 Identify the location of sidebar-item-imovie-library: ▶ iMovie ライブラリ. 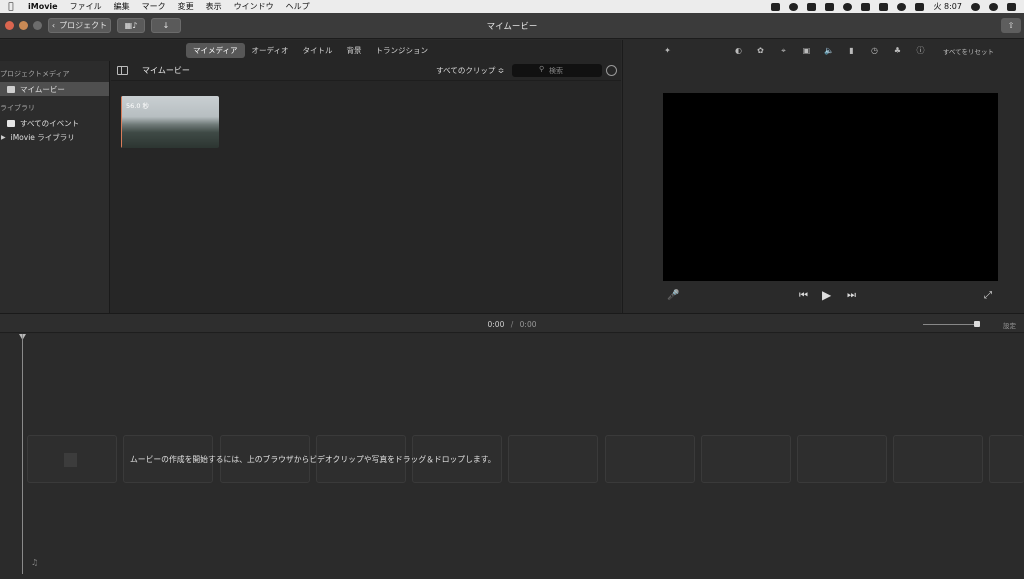
(54, 137).